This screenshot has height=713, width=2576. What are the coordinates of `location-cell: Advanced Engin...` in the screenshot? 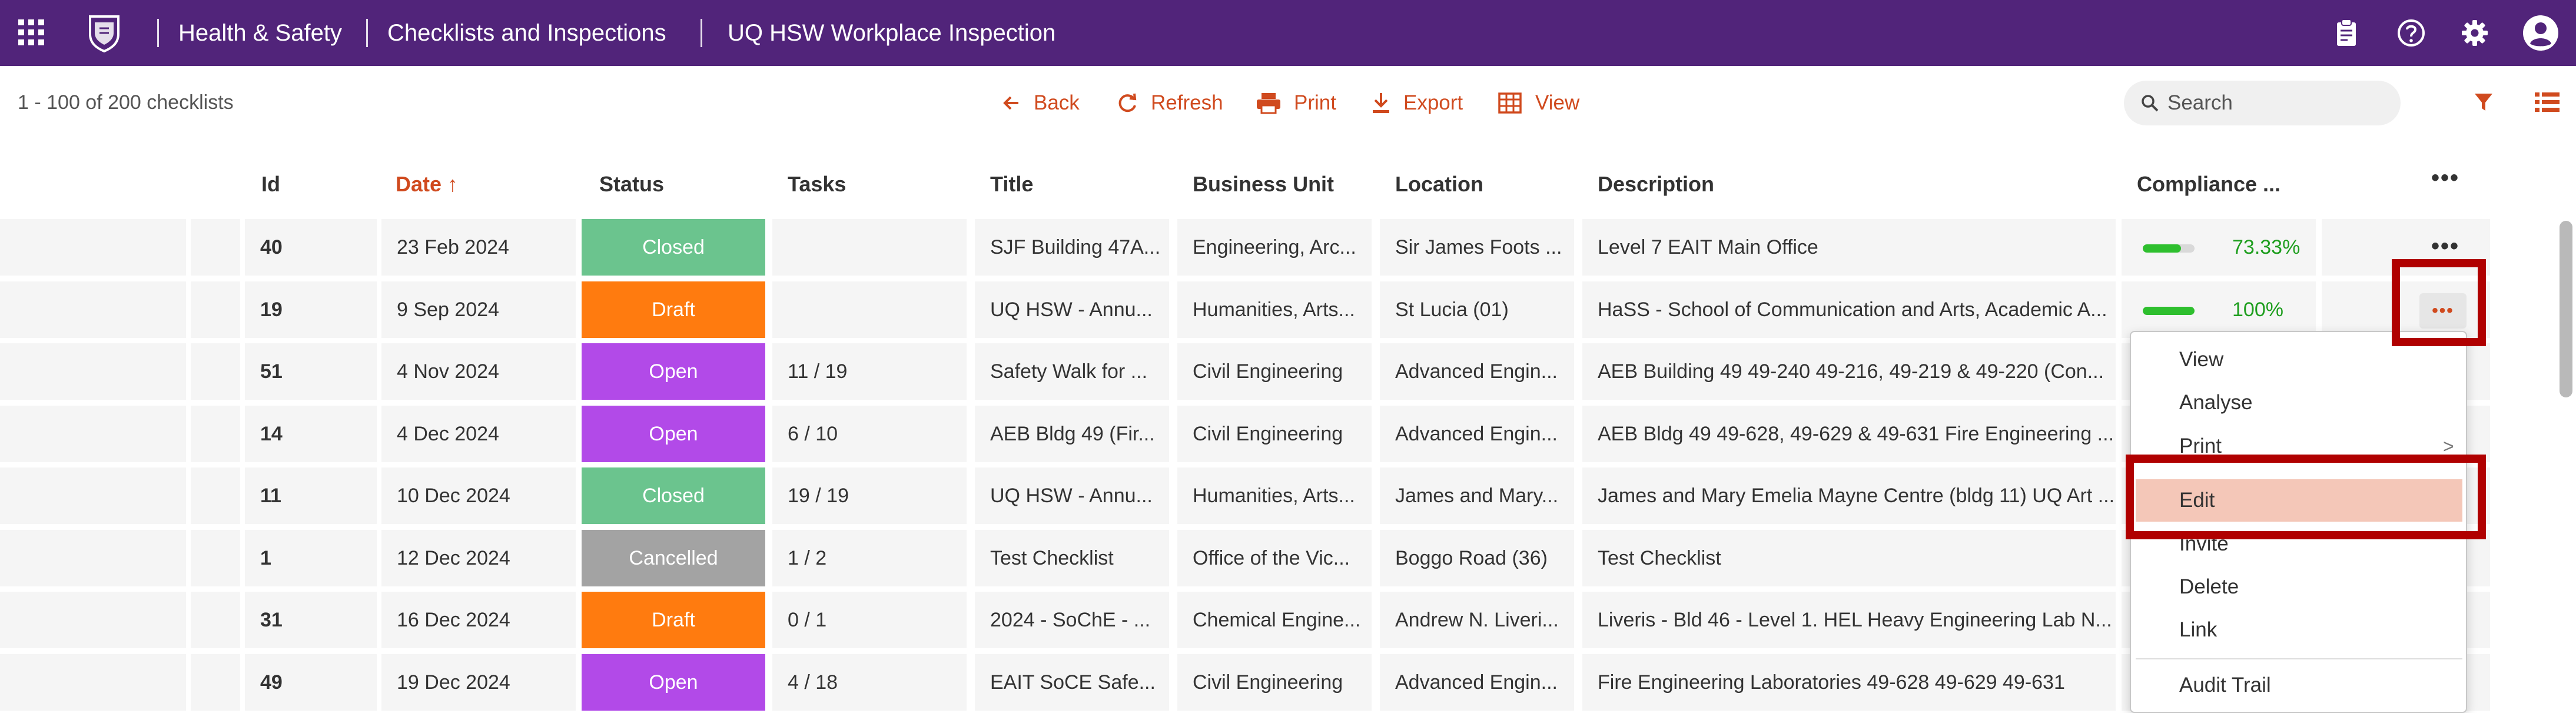 It's located at (1477, 434).